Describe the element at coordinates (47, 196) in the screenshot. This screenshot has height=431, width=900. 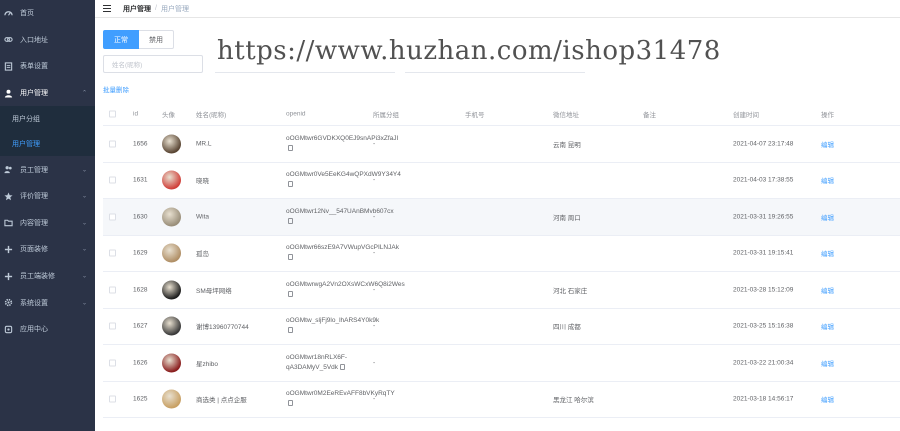
I see `sidebar-item-reviews: 评价管理 ⌄` at that location.